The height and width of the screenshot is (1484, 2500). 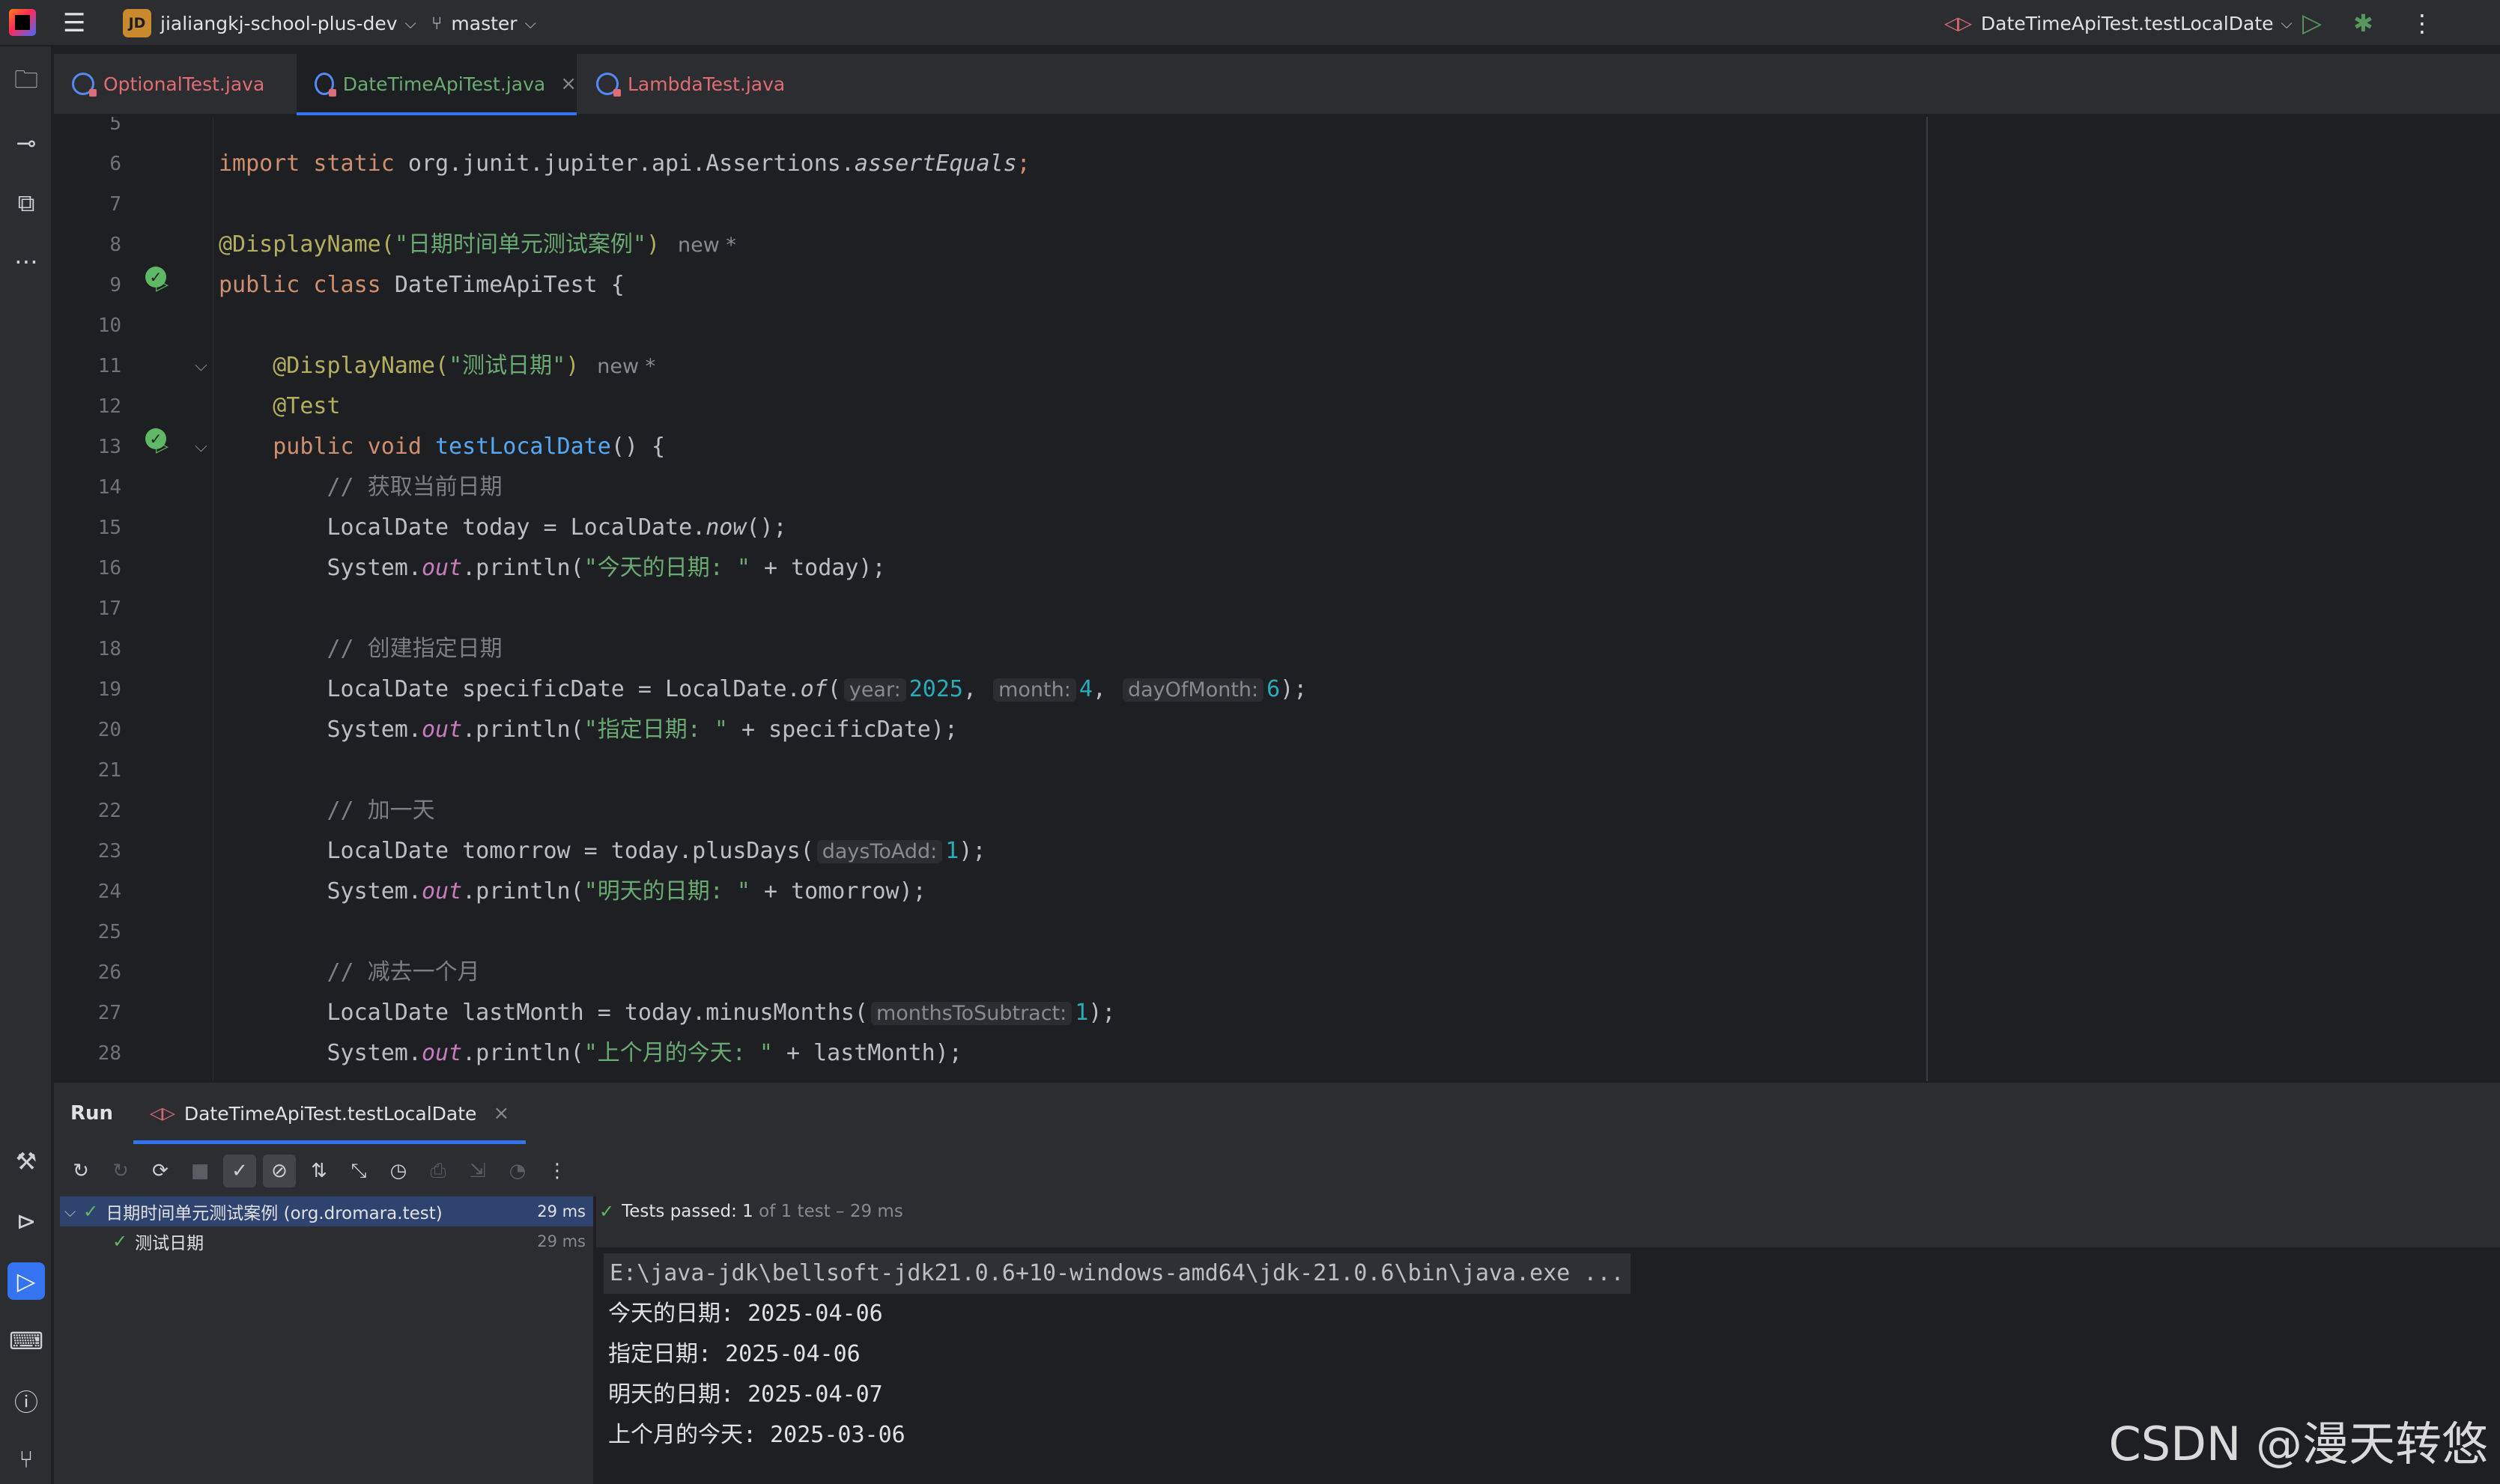 I want to click on line-number: 8, so click(x=115, y=245).